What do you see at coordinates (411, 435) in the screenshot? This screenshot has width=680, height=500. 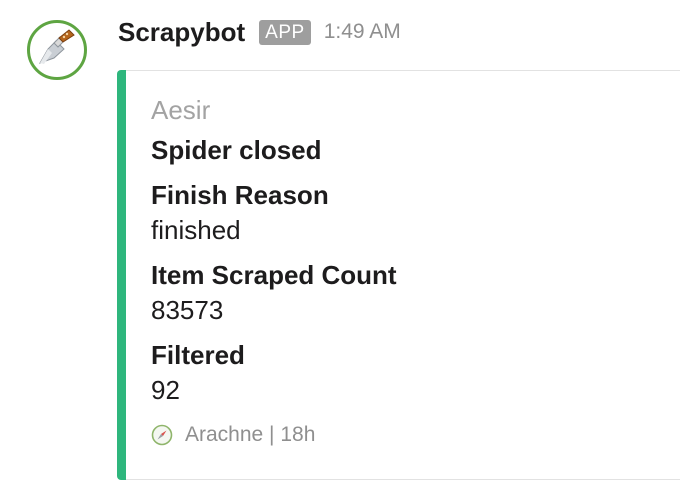 I see `attachment-footer: Arachne | 18h` at bounding box center [411, 435].